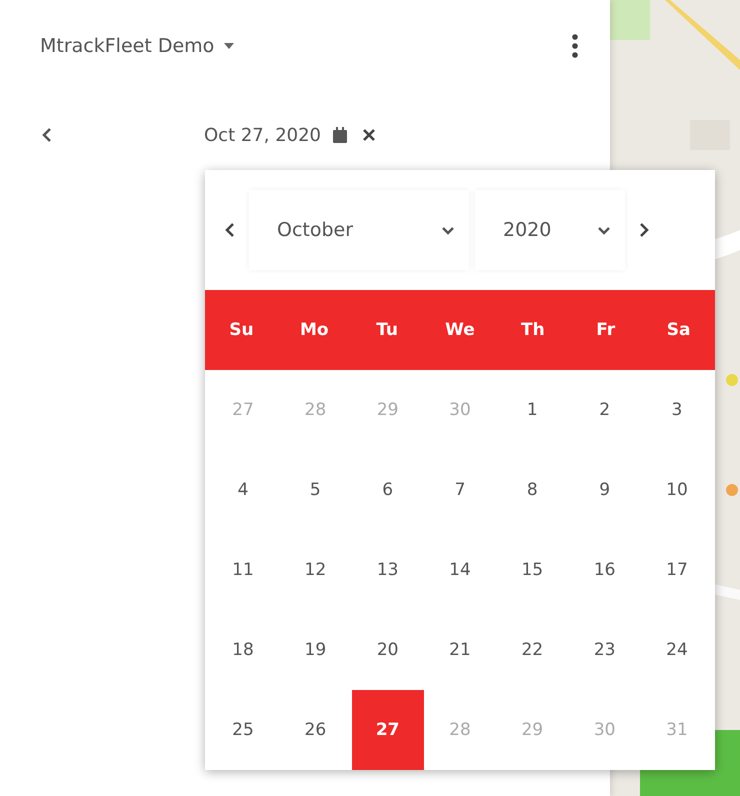 The height and width of the screenshot is (796, 740). I want to click on calendar-day: 27, so click(388, 730).